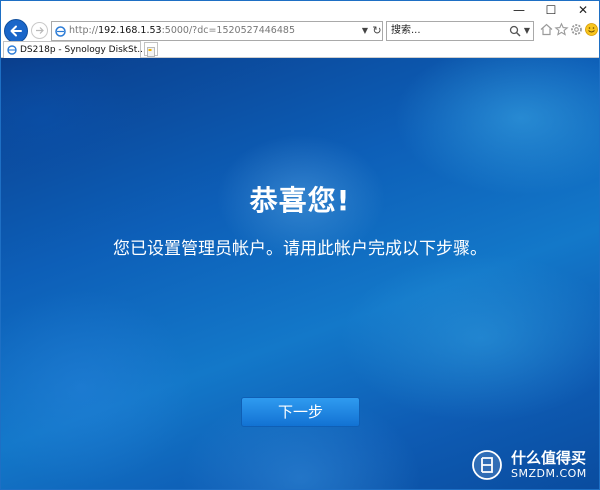 This screenshot has height=490, width=600. I want to click on page-subtitle: 您已设置管理员帐户。请用此帐户完成以下步骤。, so click(300, 249).